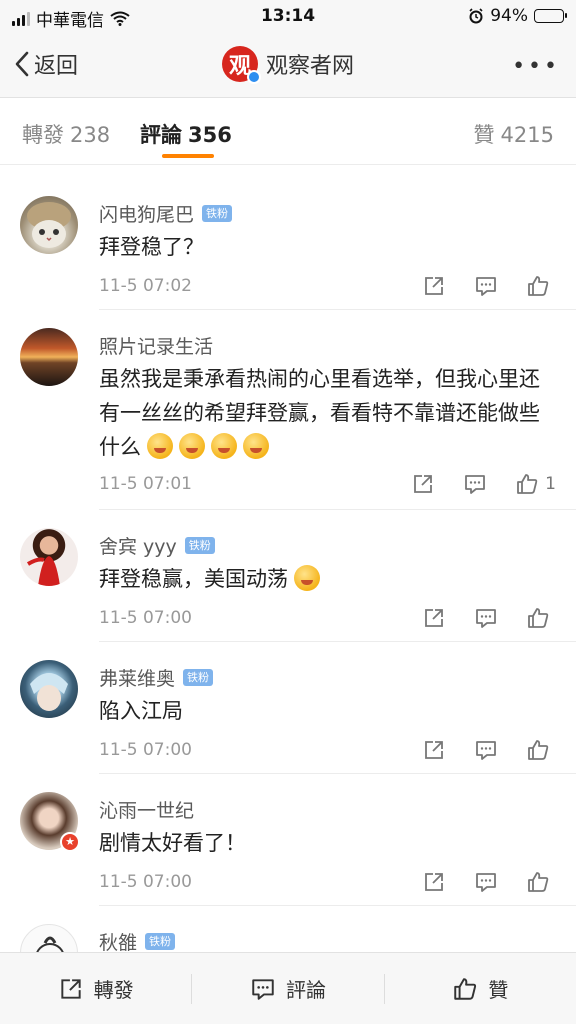 Image resolution: width=576 pixels, height=1024 pixels. I want to click on emoji-laughing-tears-icon, so click(307, 578).